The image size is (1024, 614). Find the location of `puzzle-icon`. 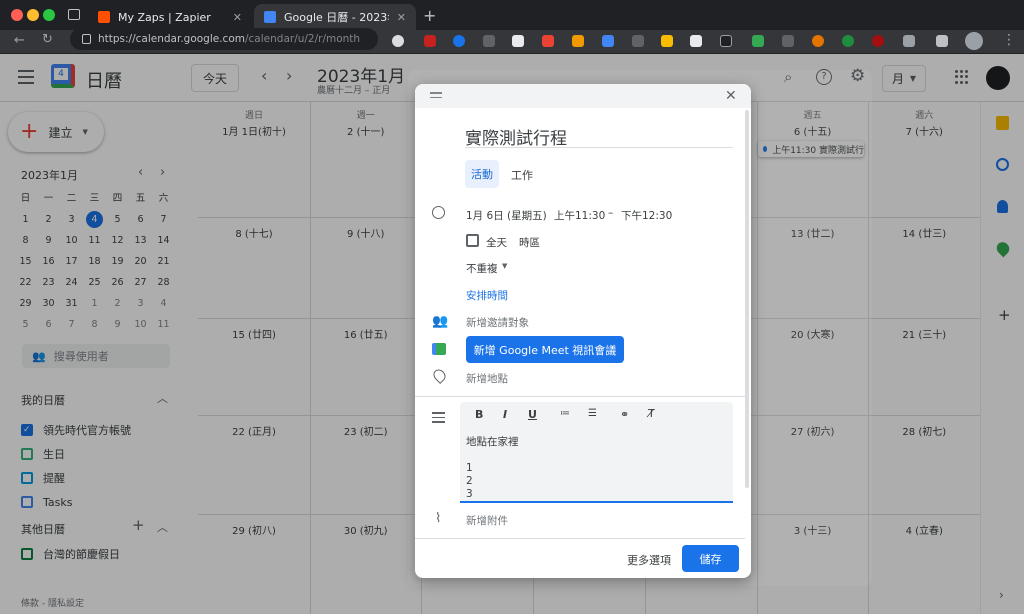

puzzle-icon is located at coordinates (909, 41).